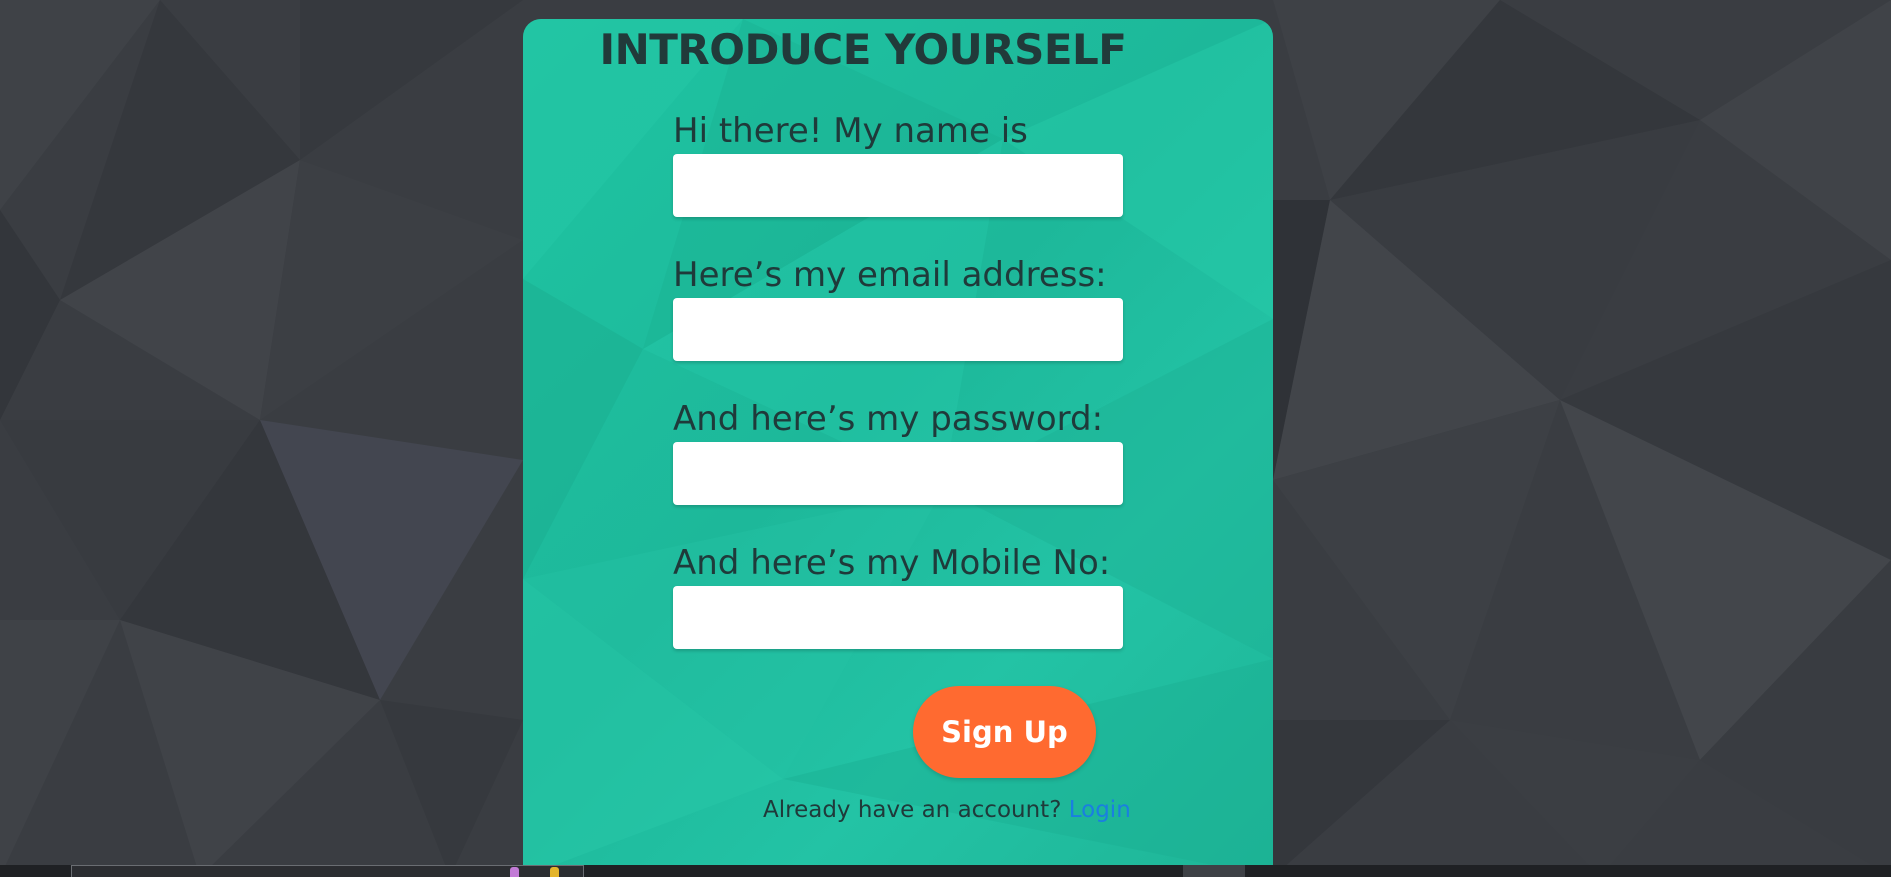  Describe the element at coordinates (912, 810) in the screenshot. I see `login-prompt-text: Already have an account?` at that location.